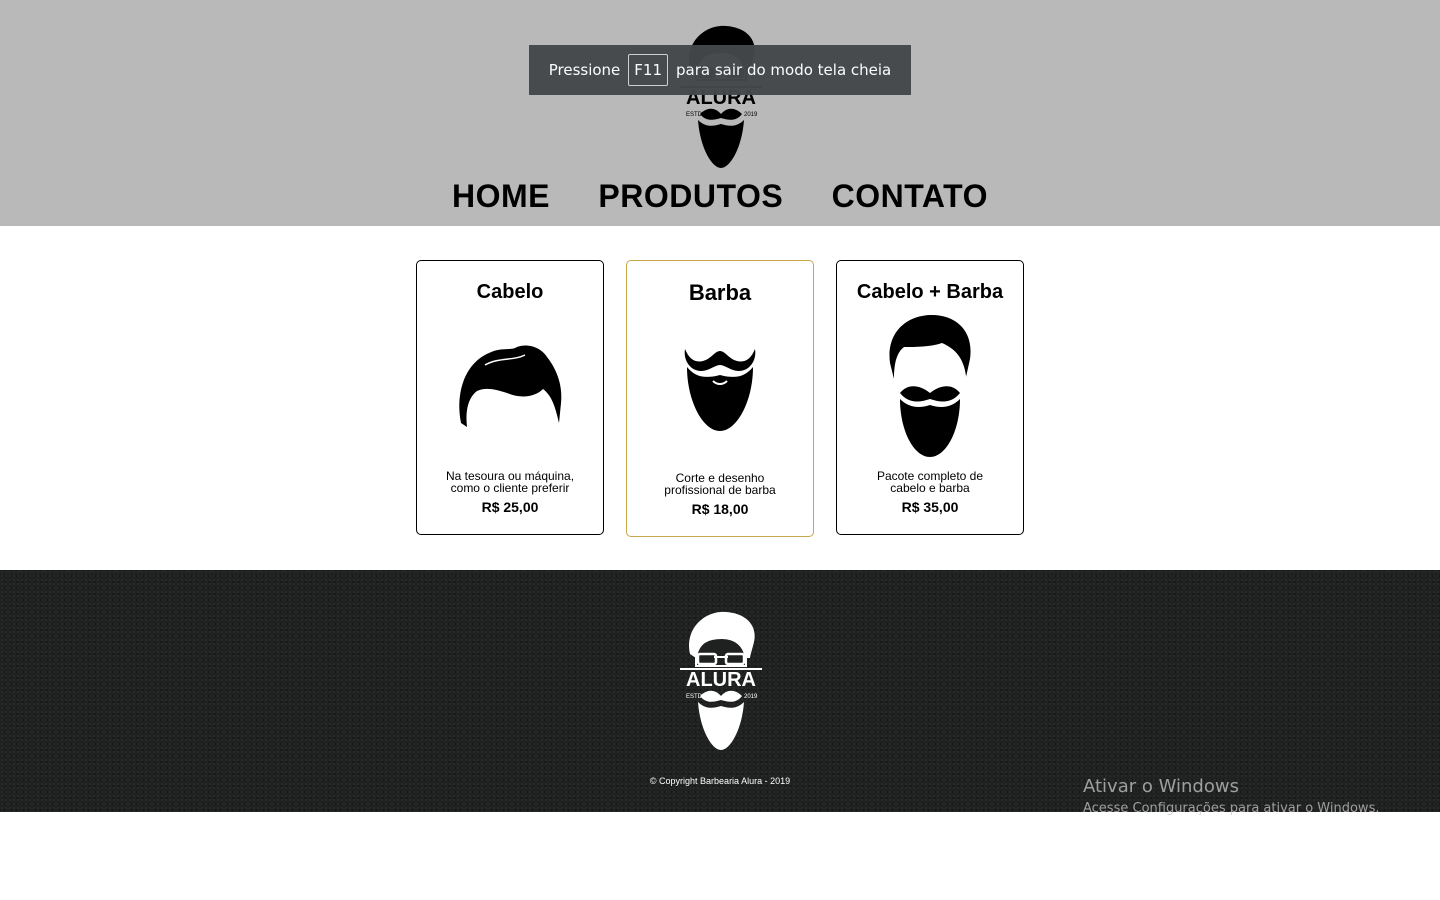 This screenshot has width=1440, height=900. What do you see at coordinates (690, 196) in the screenshot?
I see `nav-produtos: PRODUTOS` at bounding box center [690, 196].